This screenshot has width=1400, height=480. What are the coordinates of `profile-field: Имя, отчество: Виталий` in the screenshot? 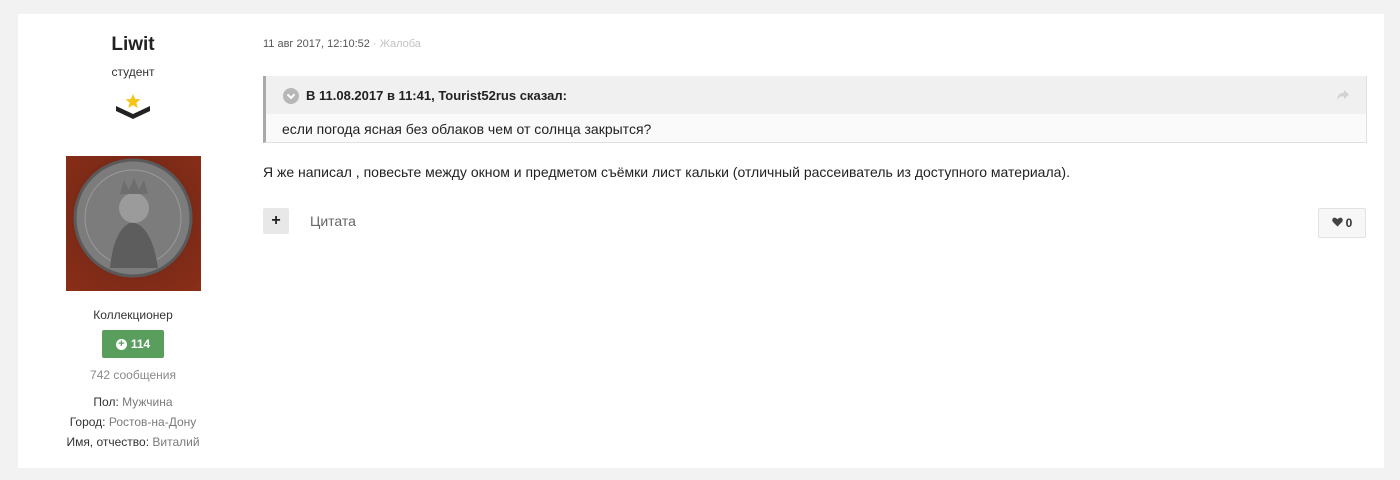 It's located at (133, 444).